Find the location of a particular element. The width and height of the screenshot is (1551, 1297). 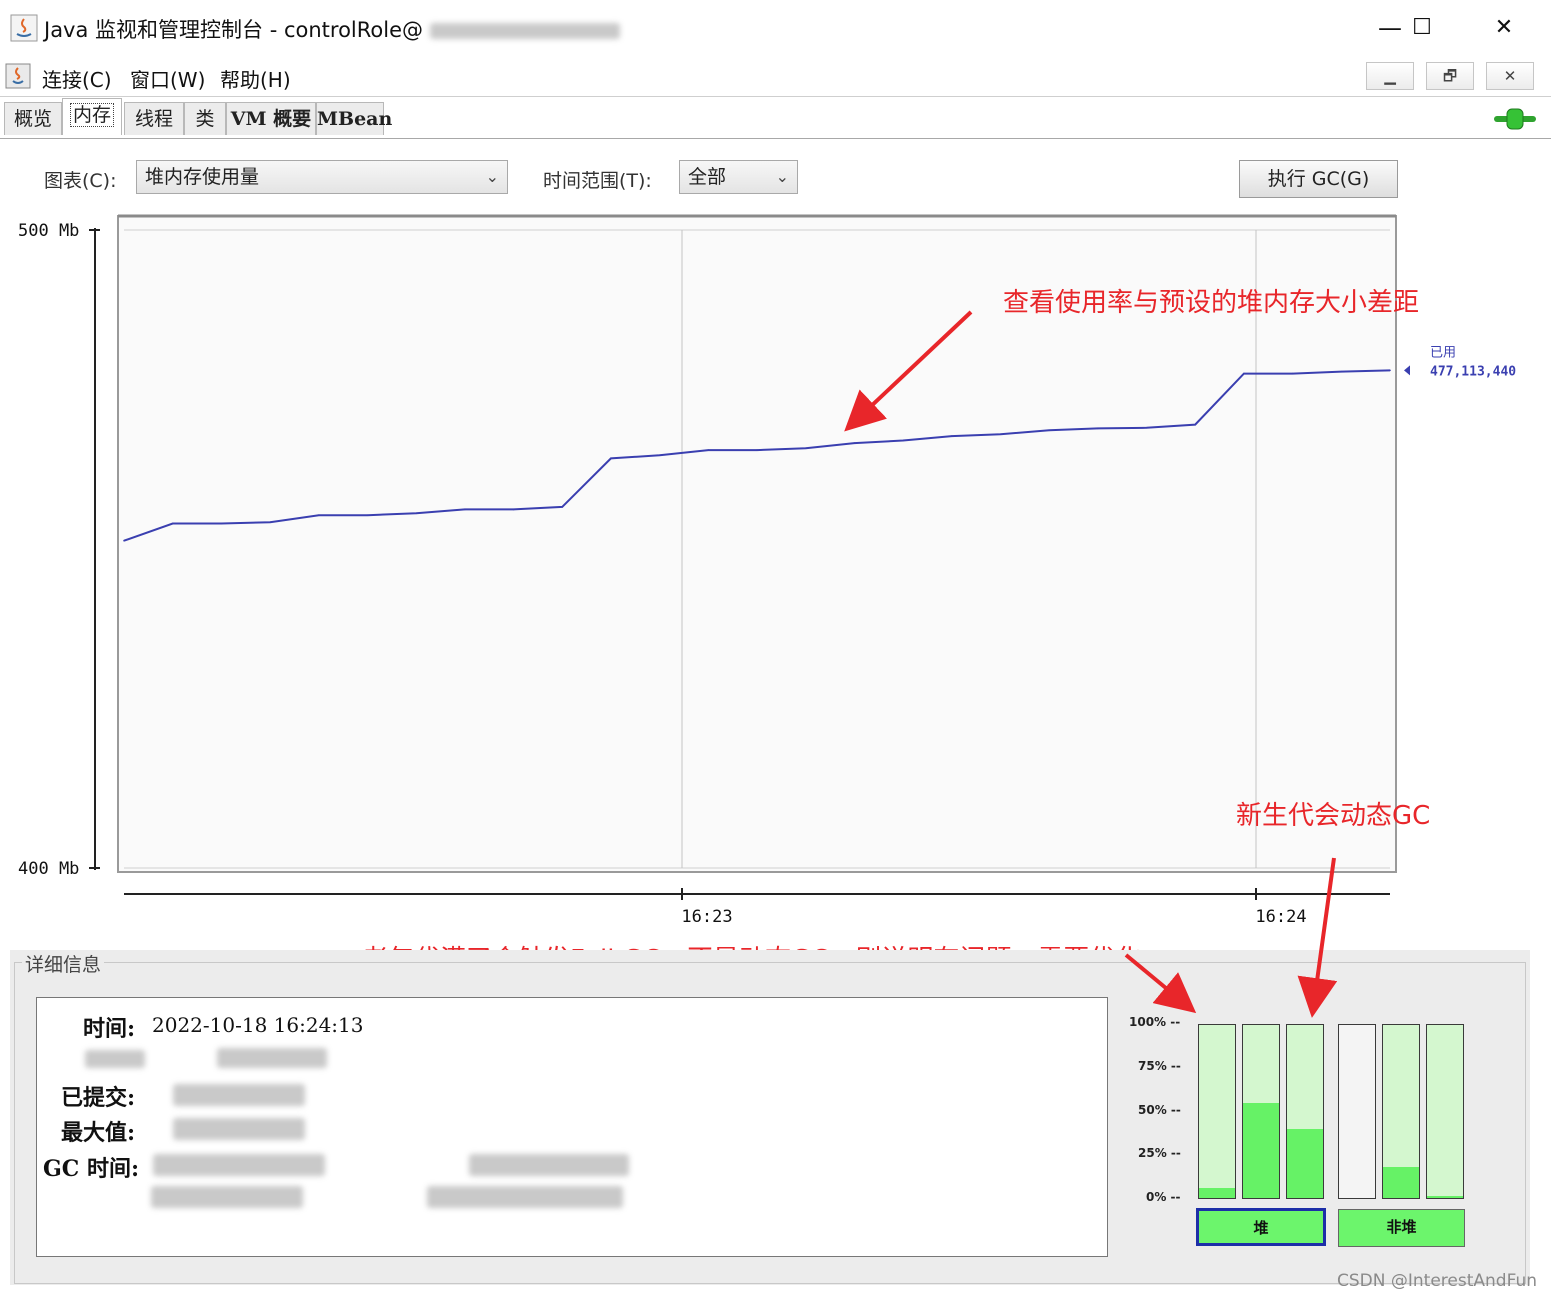

annotation-heap-gap: 查看使用率与预设的堆内存大小差距 is located at coordinates (1211, 303).